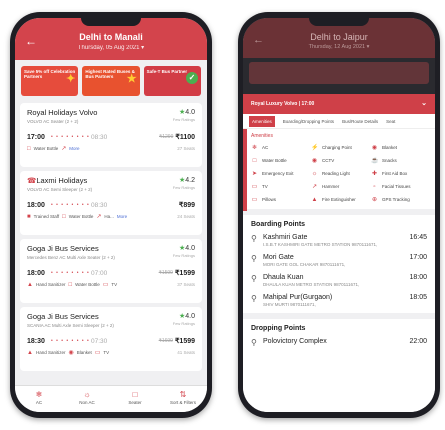 The height and width of the screenshot is (430, 445). What do you see at coordinates (418, 342) in the screenshot?
I see `point-time: 22:00` at bounding box center [418, 342].